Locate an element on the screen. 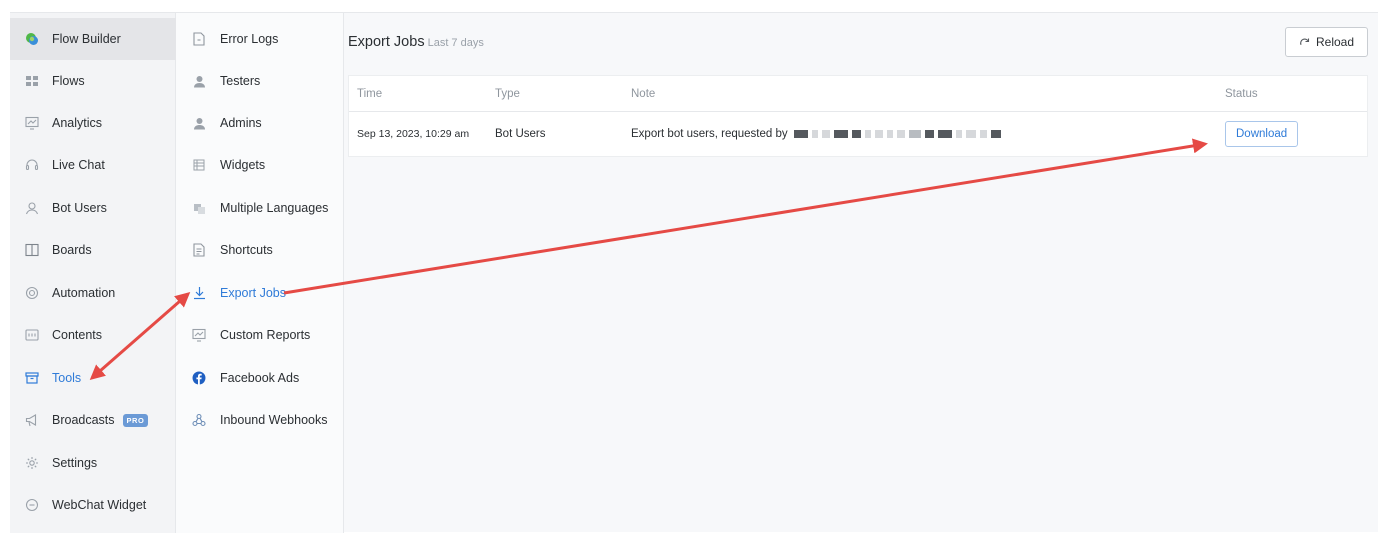  subnav-item-label: Testers is located at coordinates (240, 81).